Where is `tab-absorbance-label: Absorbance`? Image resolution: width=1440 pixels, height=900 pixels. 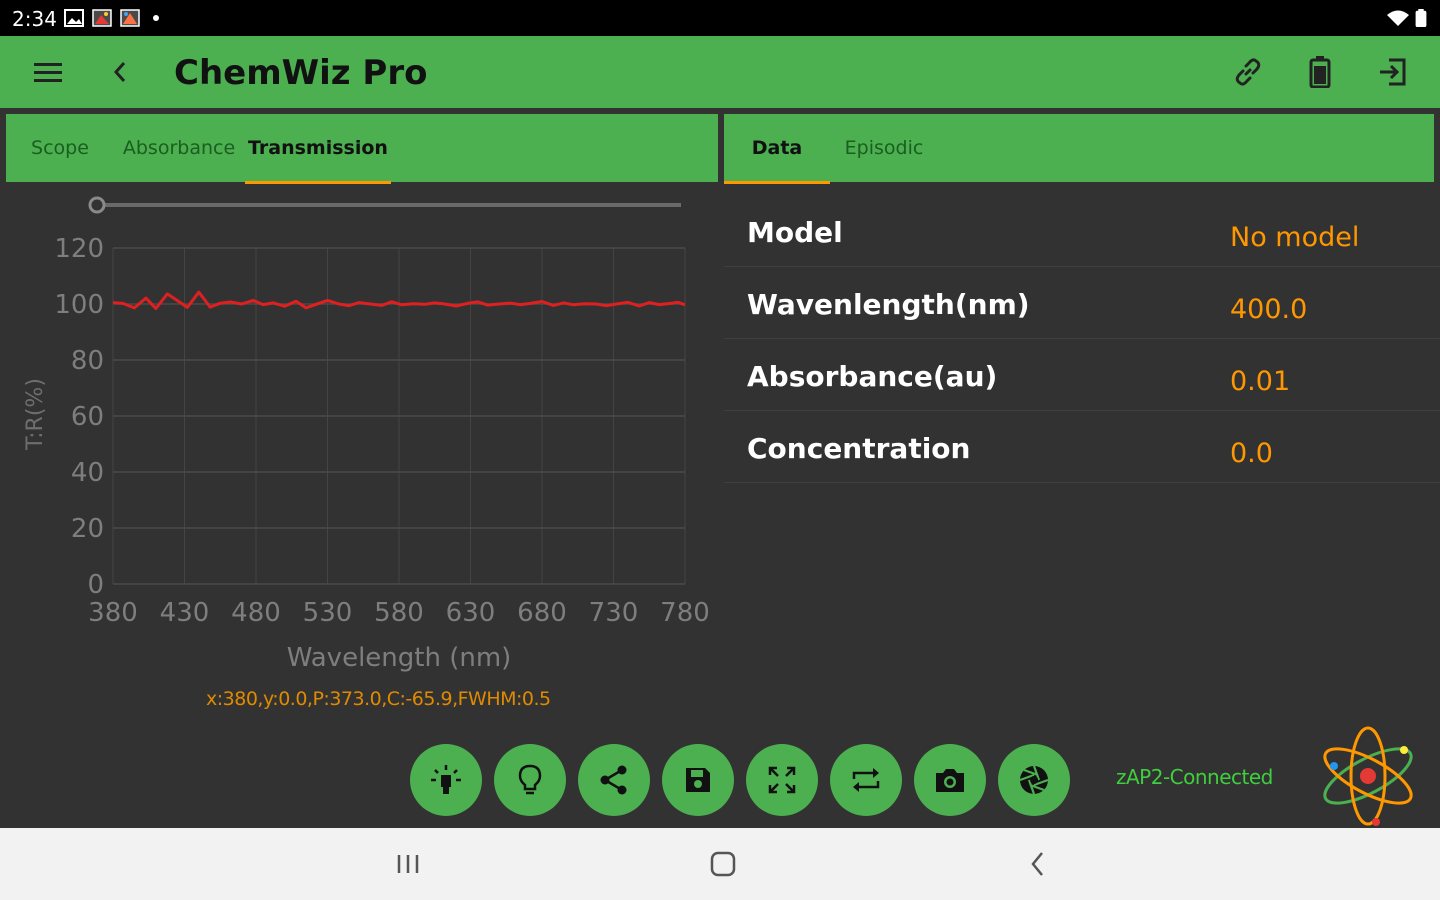
tab-absorbance-label: Absorbance is located at coordinates (179, 148).